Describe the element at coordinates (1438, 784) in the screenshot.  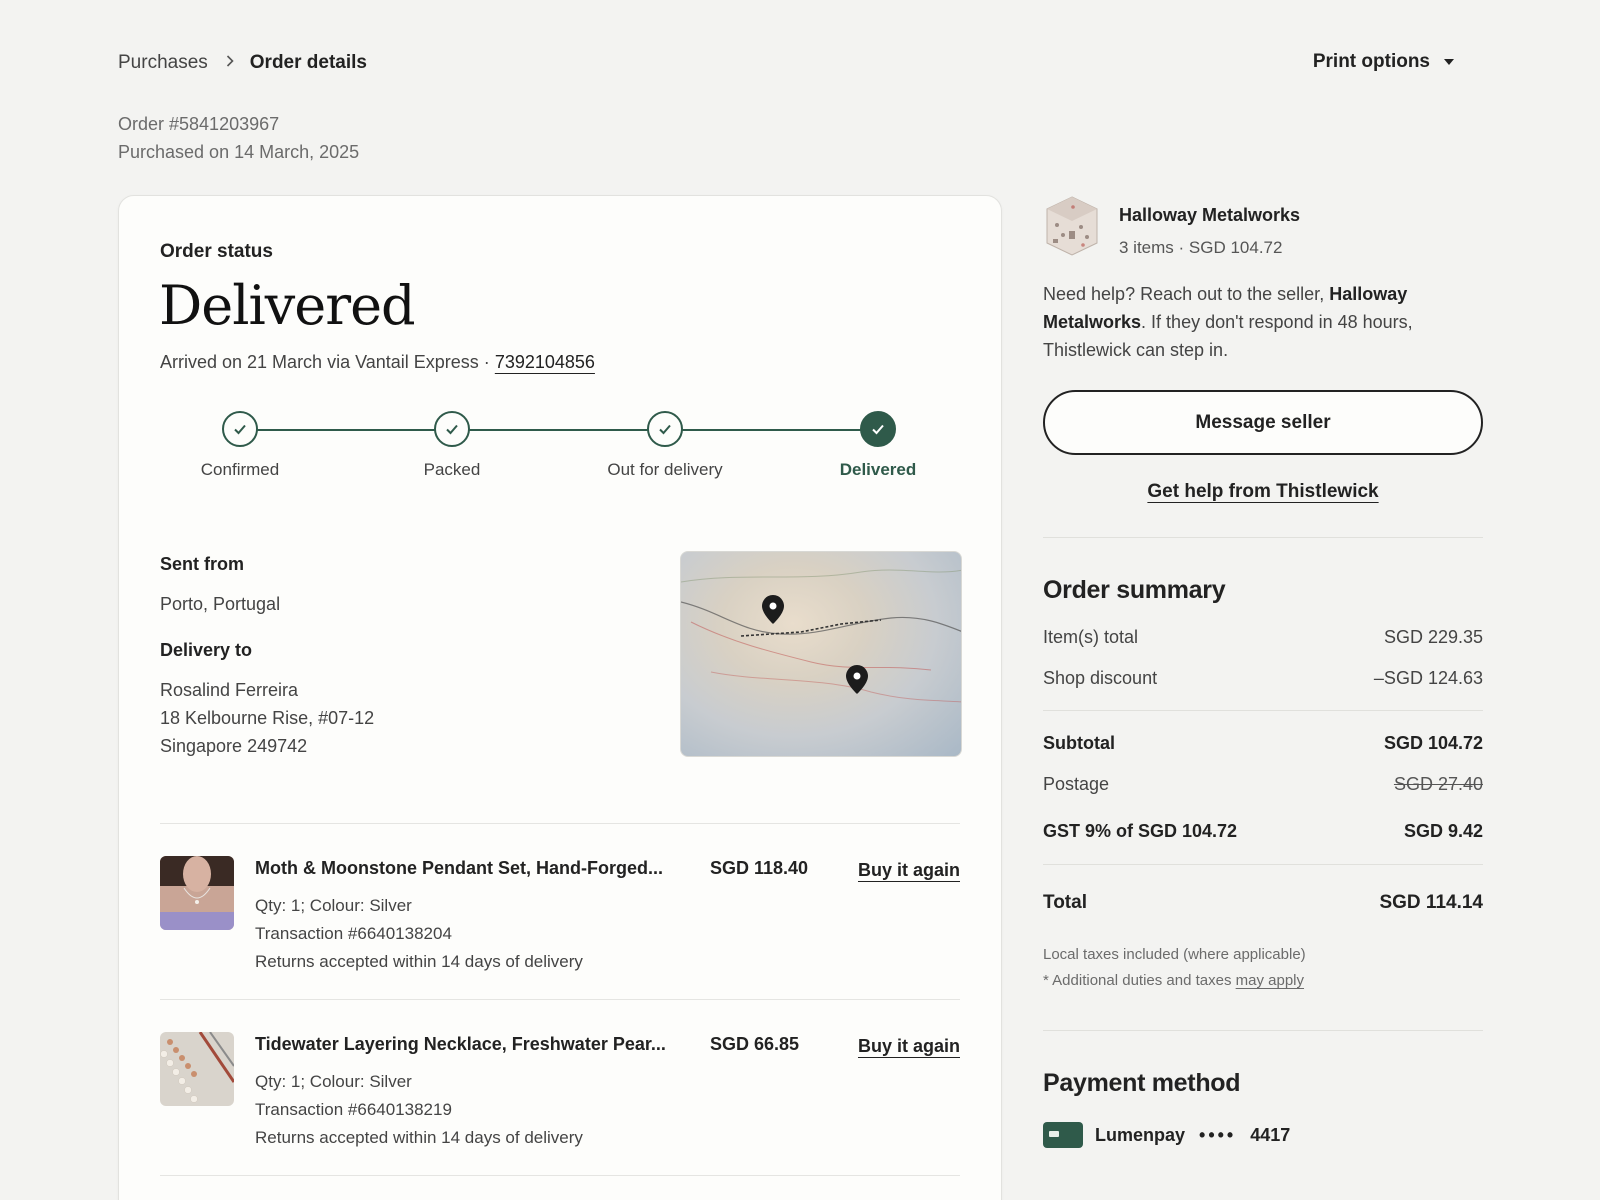
I see `postage-value: SGD 27.40` at that location.